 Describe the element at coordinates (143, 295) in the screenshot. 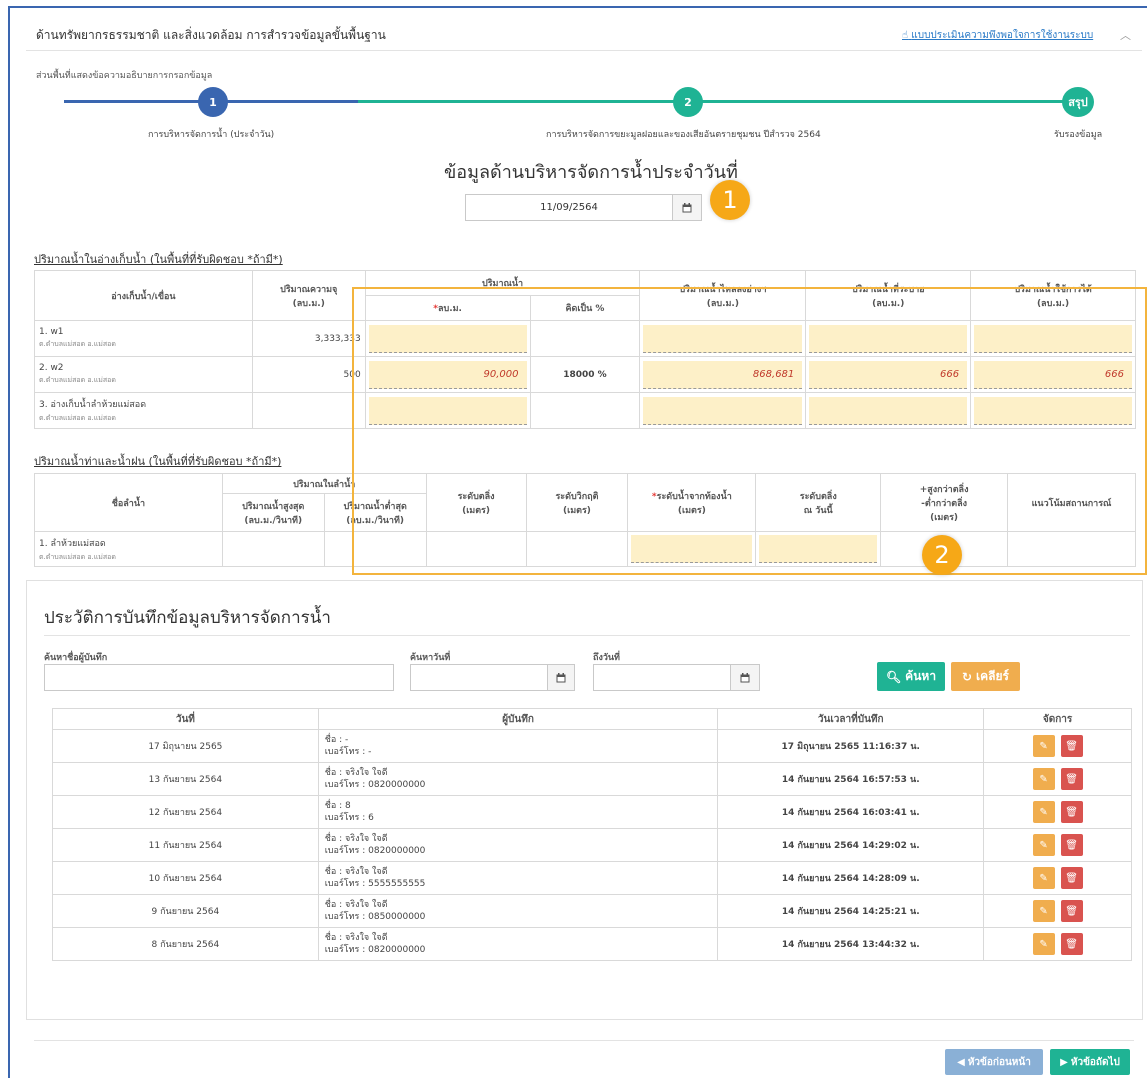

I see `col-reservoir-name: อ่างเก็บน้ำ/เขื่อน` at that location.